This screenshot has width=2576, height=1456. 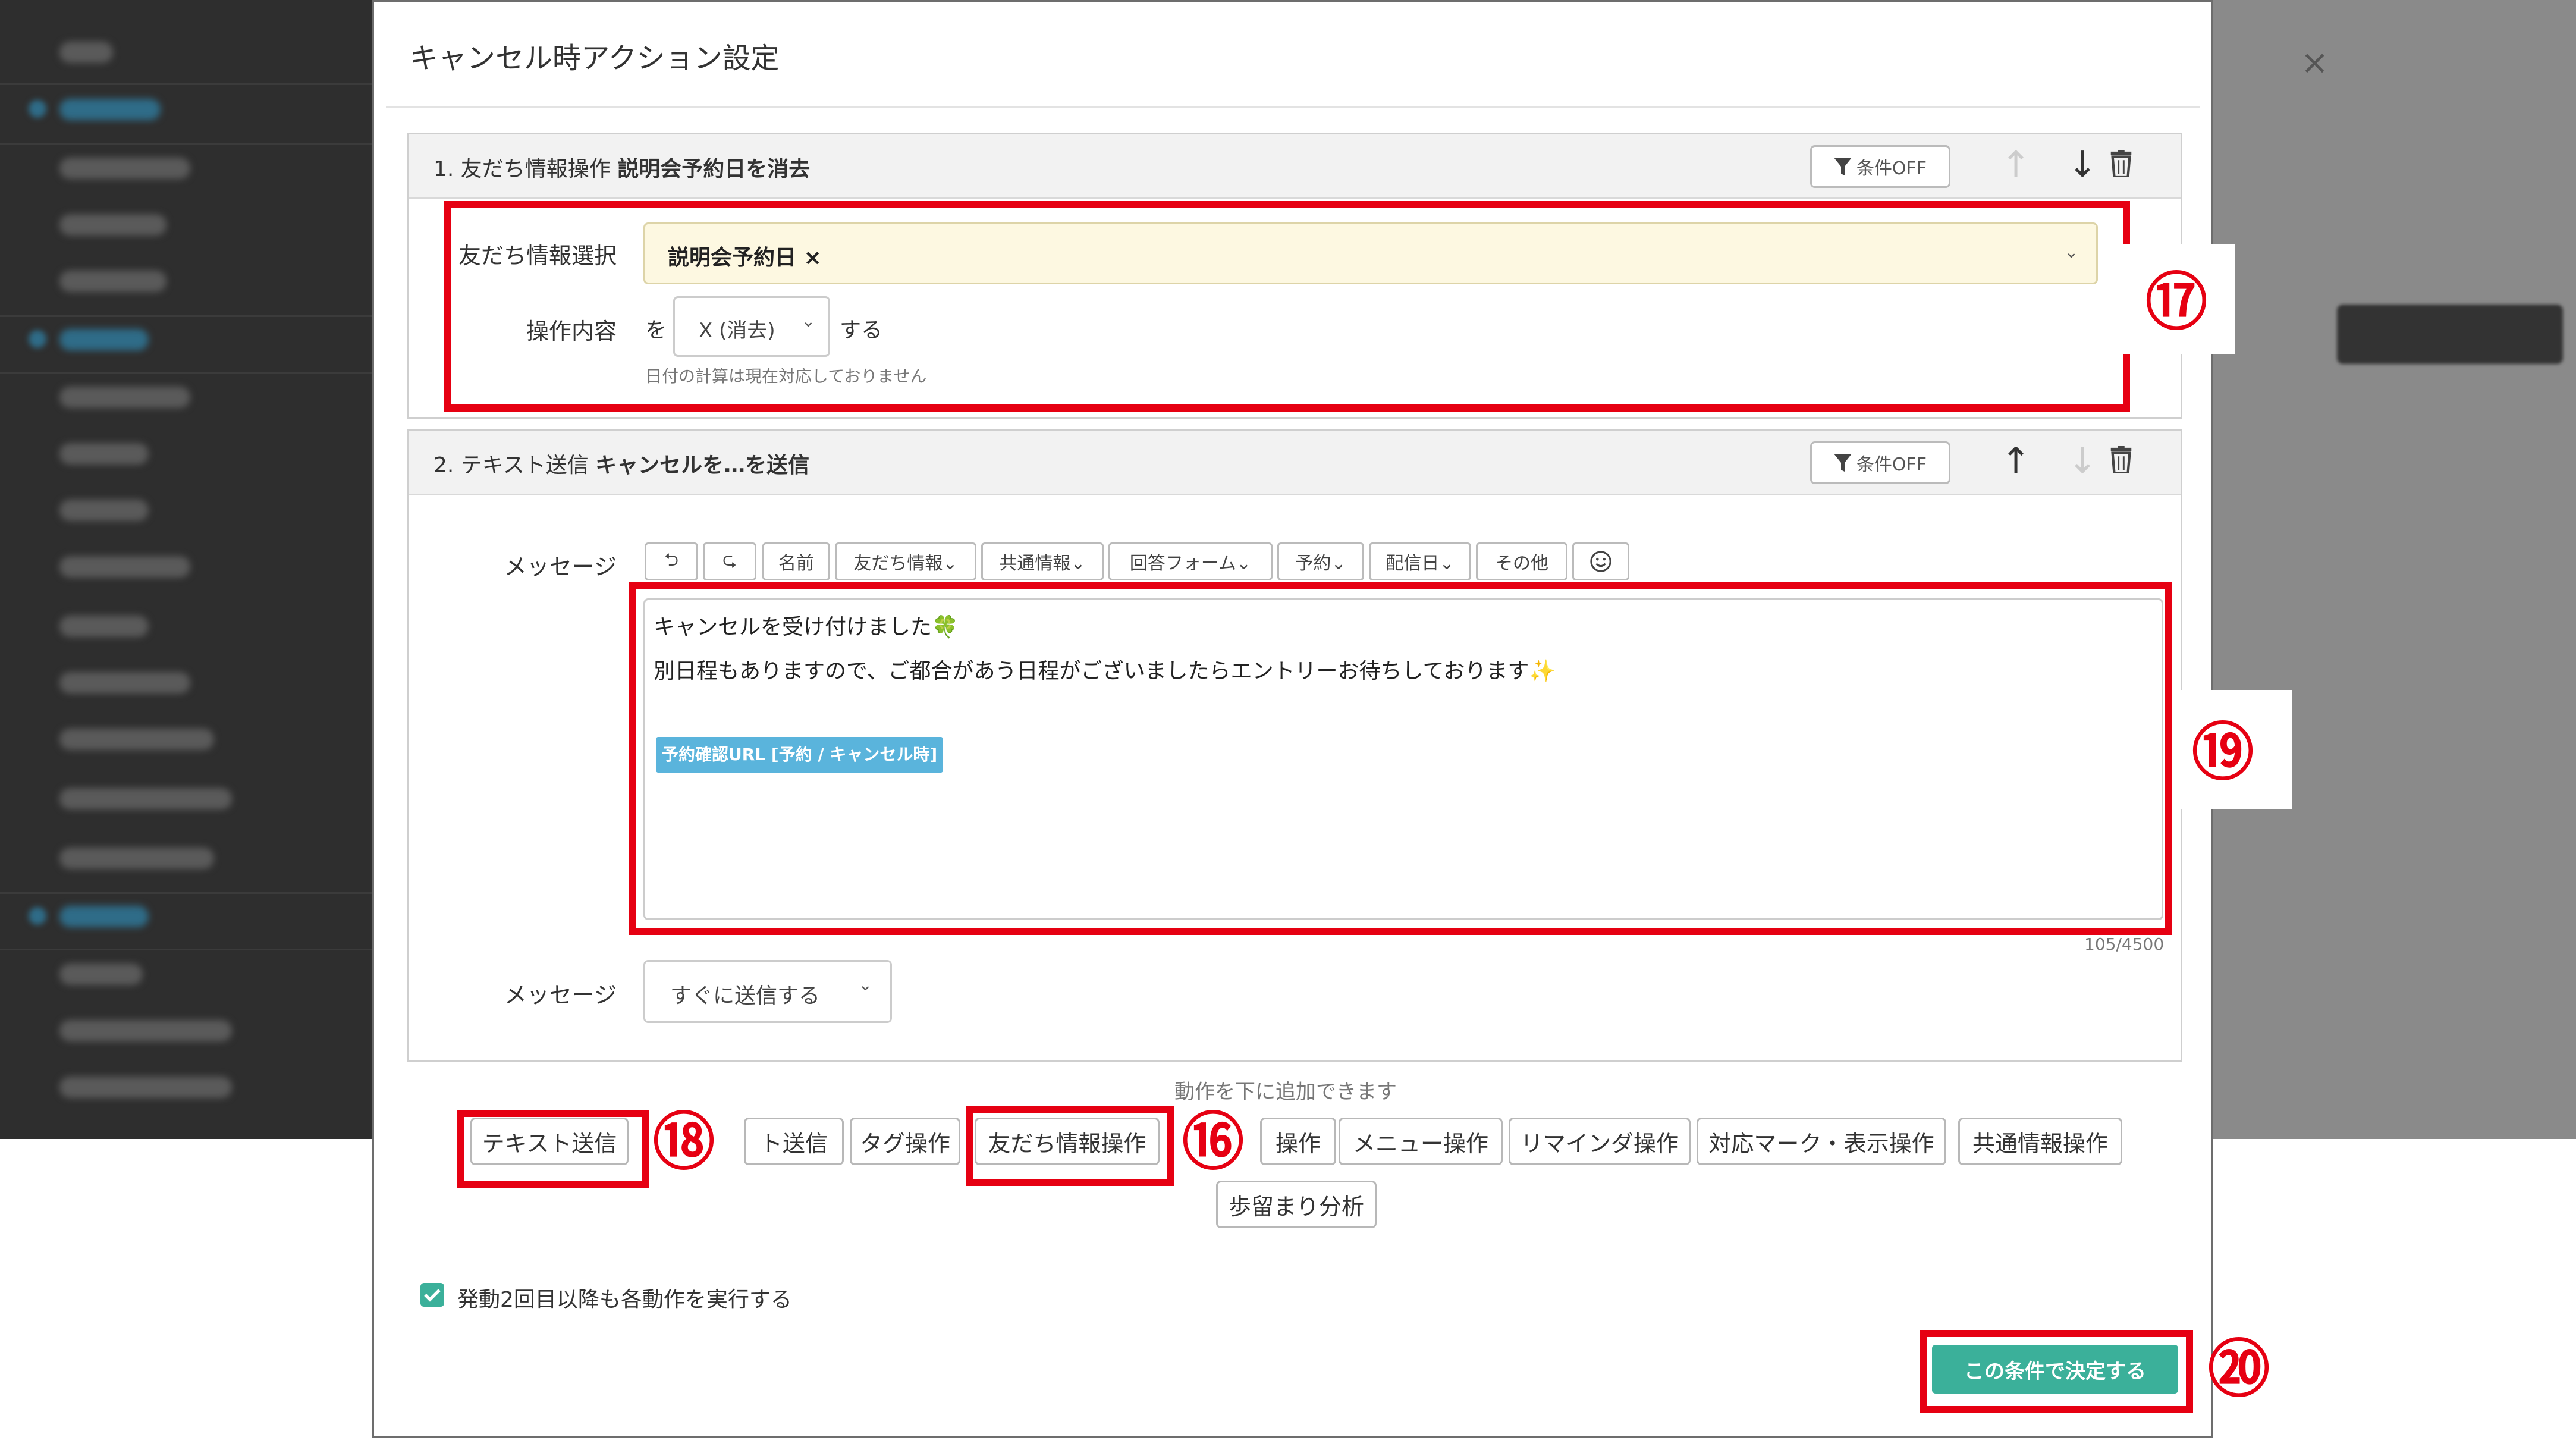 What do you see at coordinates (1400, 758) in the screenshot?
I see `highlight-box-message` at bounding box center [1400, 758].